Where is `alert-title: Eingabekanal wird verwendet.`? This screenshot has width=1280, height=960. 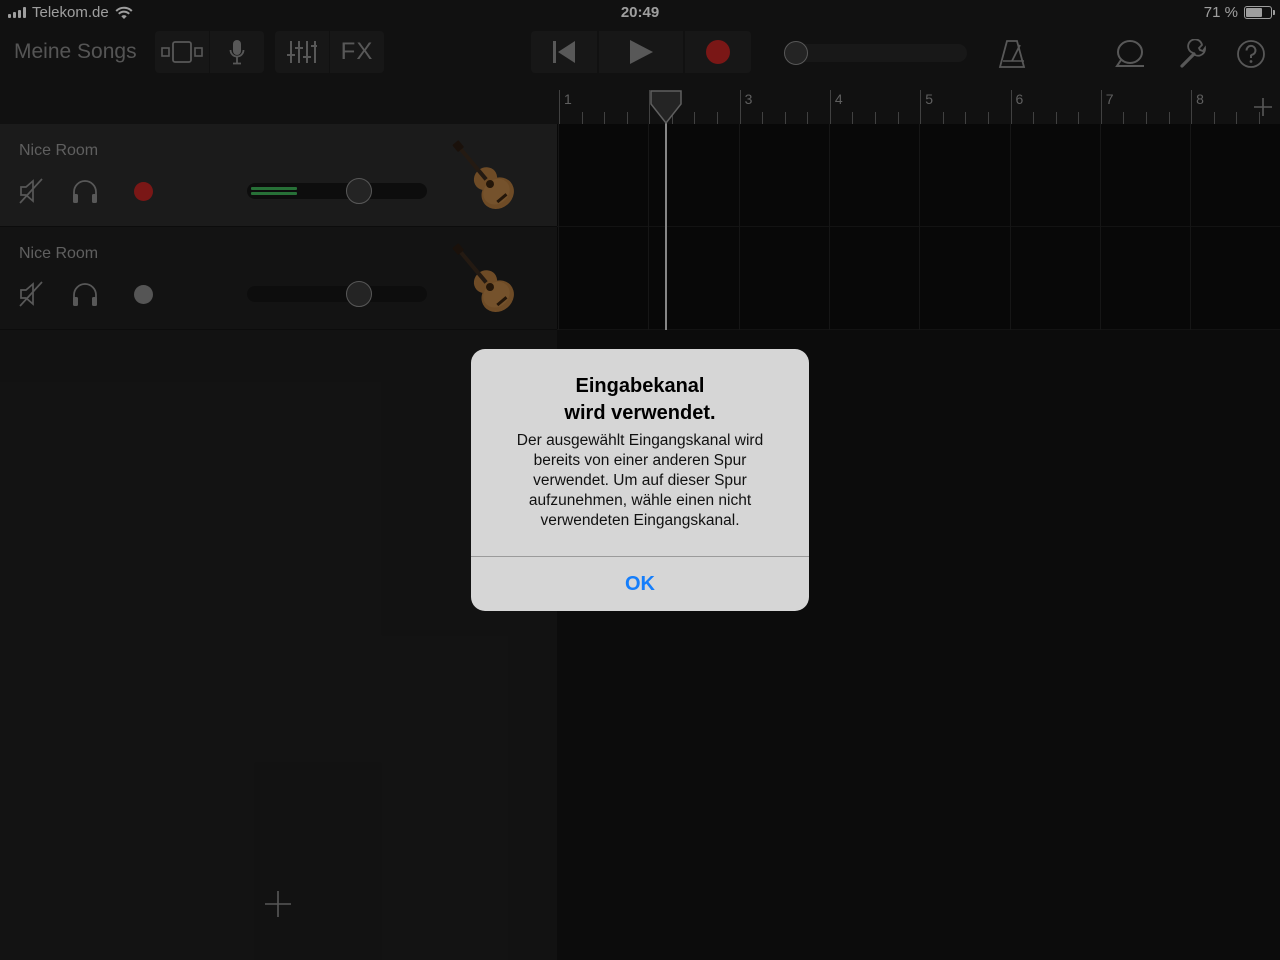 alert-title: Eingabekanal wird verwendet. is located at coordinates (640, 399).